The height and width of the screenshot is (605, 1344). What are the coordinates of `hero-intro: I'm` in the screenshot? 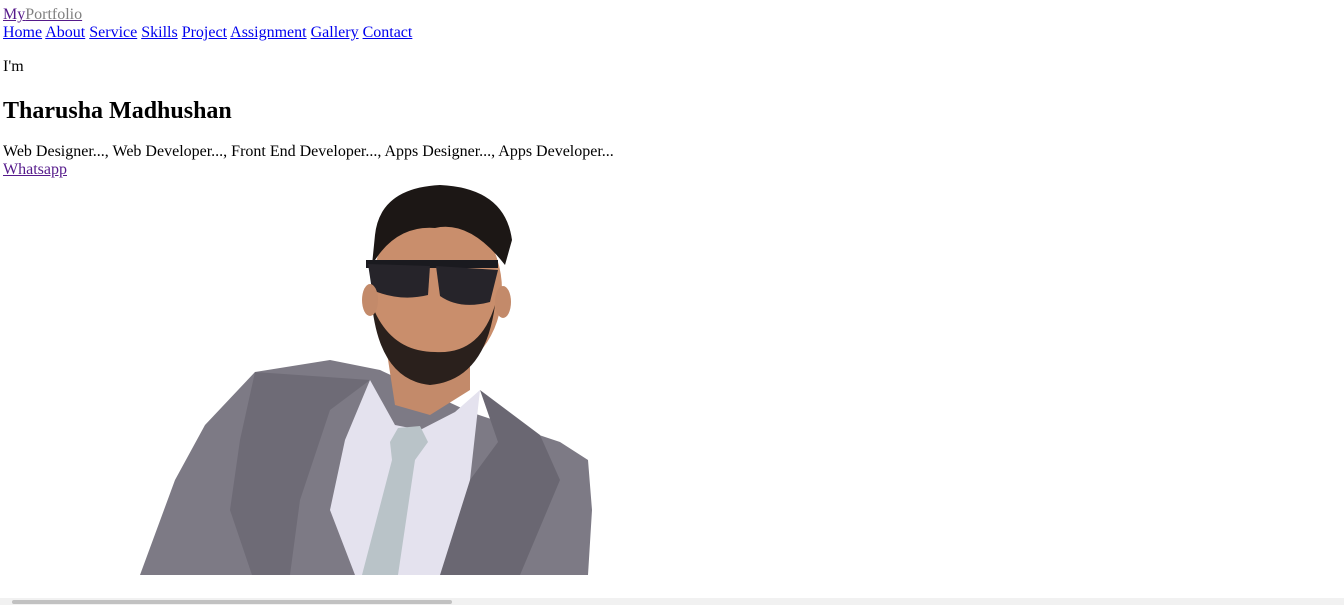 It's located at (13, 66).